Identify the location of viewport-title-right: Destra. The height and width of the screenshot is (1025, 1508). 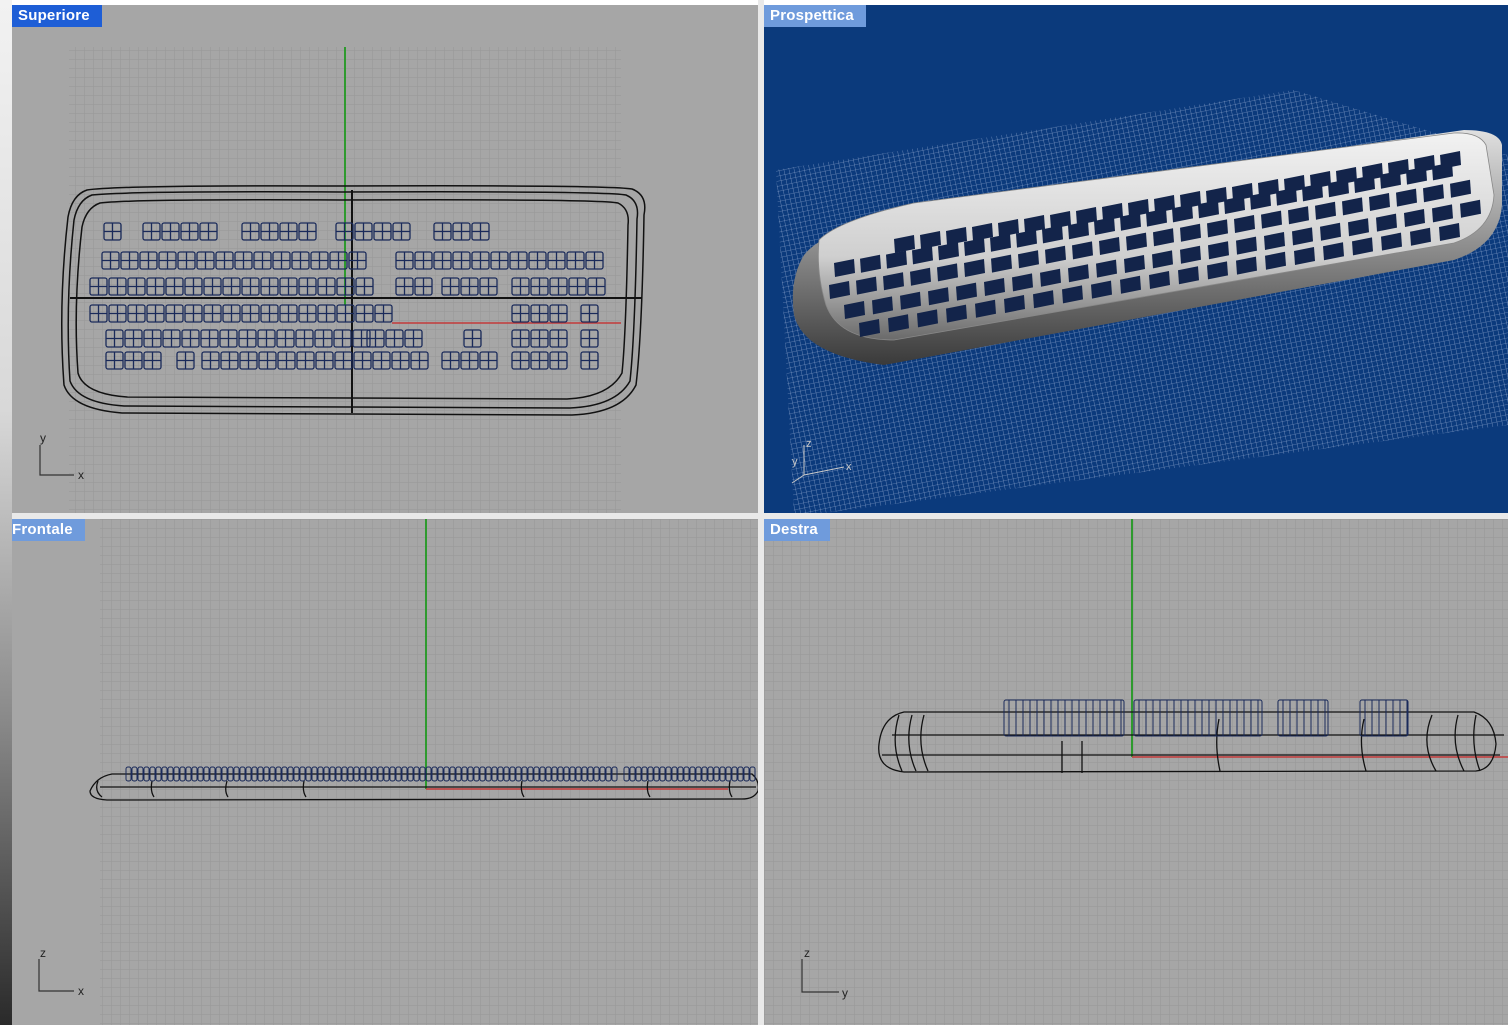
(797, 530).